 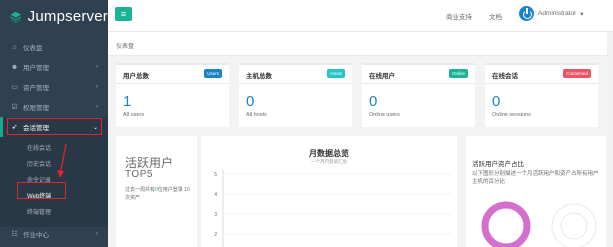 What do you see at coordinates (215, 175) in the screenshot?
I see `y-tick-label: 5` at bounding box center [215, 175].